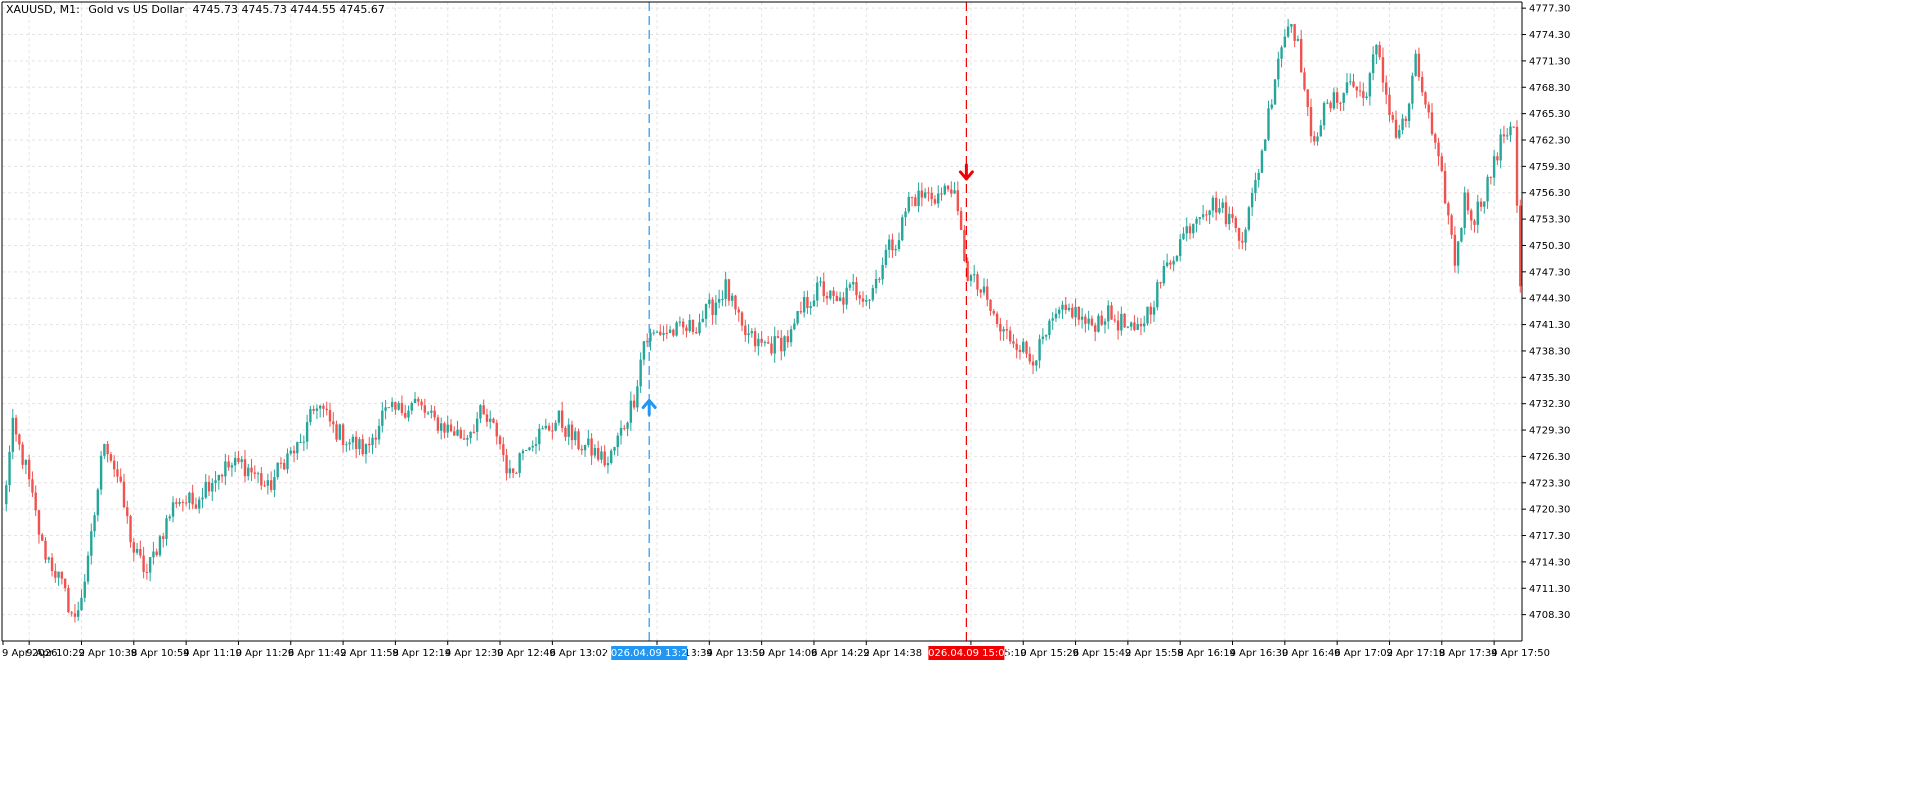 Image resolution: width=1920 pixels, height=805 pixels. What do you see at coordinates (1549, 220) in the screenshot?
I see `price-tick-label: 4753.30` at bounding box center [1549, 220].